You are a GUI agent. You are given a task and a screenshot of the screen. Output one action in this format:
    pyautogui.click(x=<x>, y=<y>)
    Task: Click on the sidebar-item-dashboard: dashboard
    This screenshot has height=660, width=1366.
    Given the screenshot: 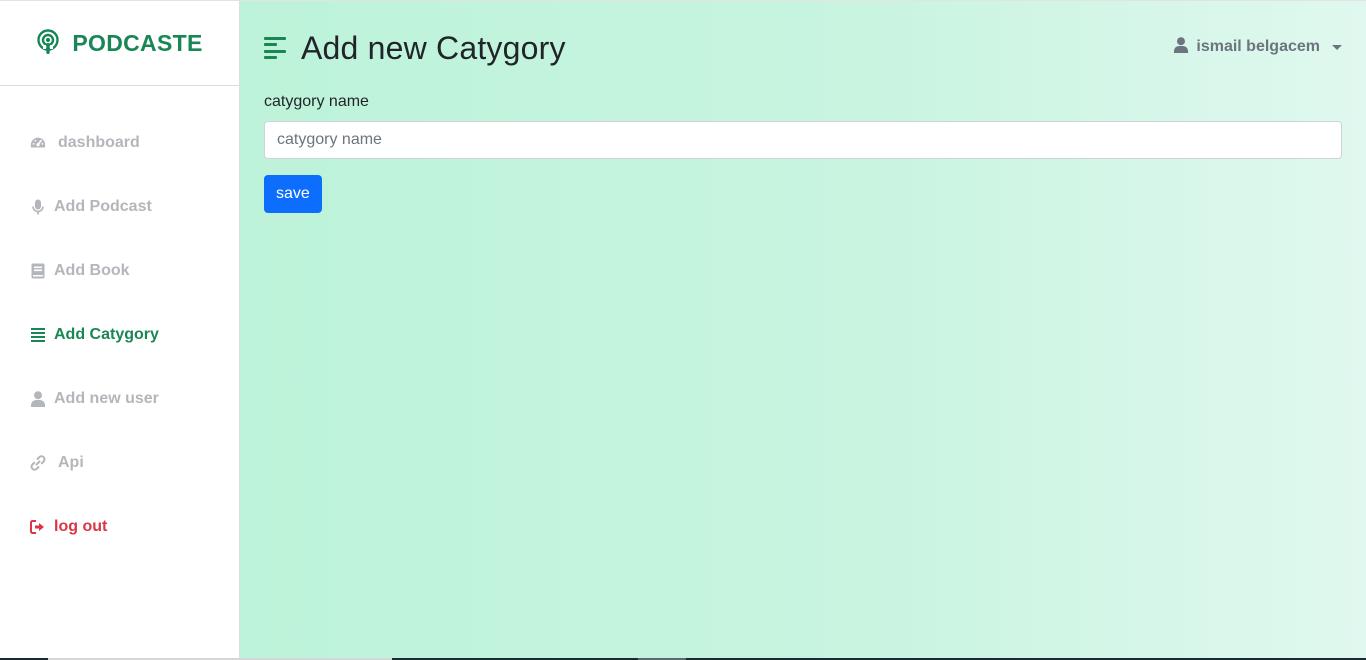 What is the action you would take?
    pyautogui.click(x=119, y=143)
    